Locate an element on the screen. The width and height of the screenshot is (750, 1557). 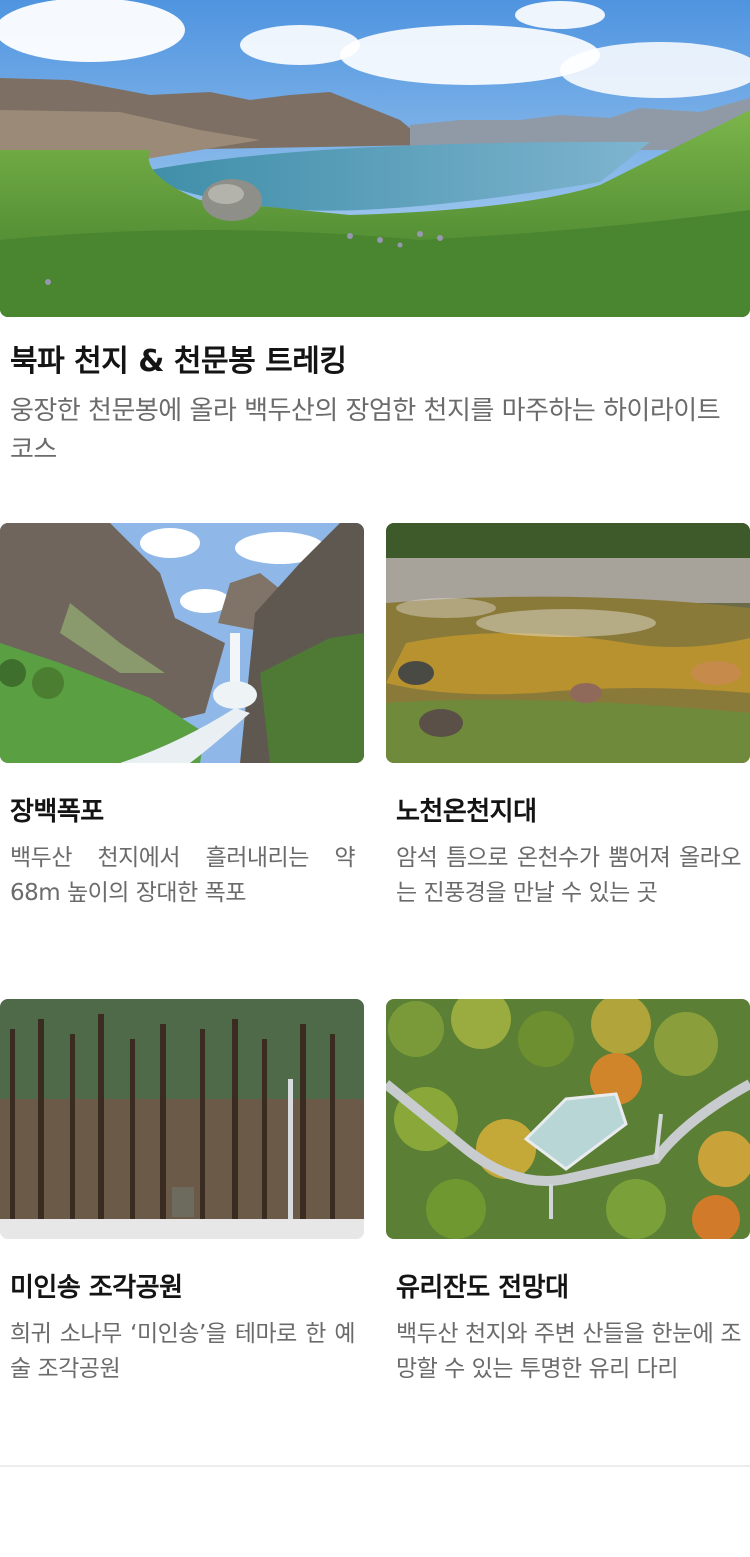
bottom-divider is located at coordinates (375, 1466).